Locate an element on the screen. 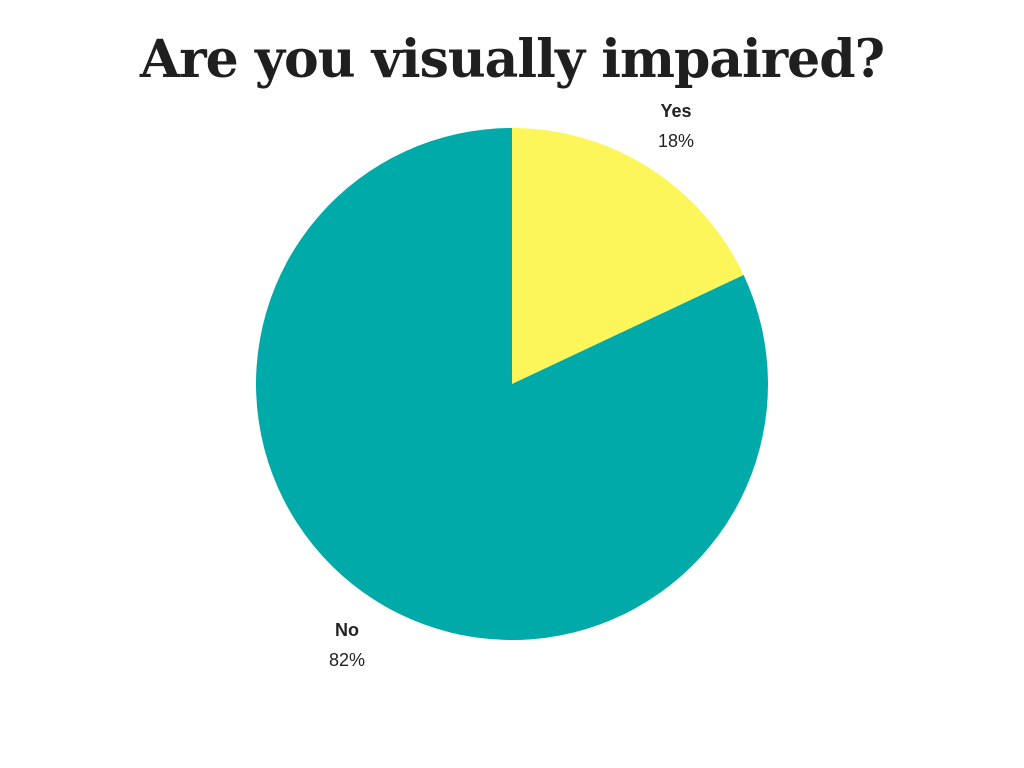 The height and width of the screenshot is (768, 1024). slice-label-no: No is located at coordinates (347, 630).